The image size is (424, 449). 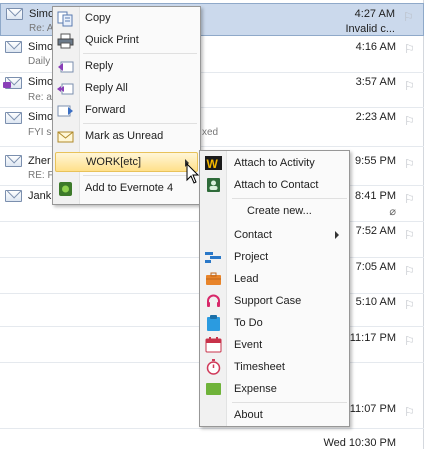 I want to click on menu-item-add-evernote: Add to Evernote 4, so click(x=126, y=189).